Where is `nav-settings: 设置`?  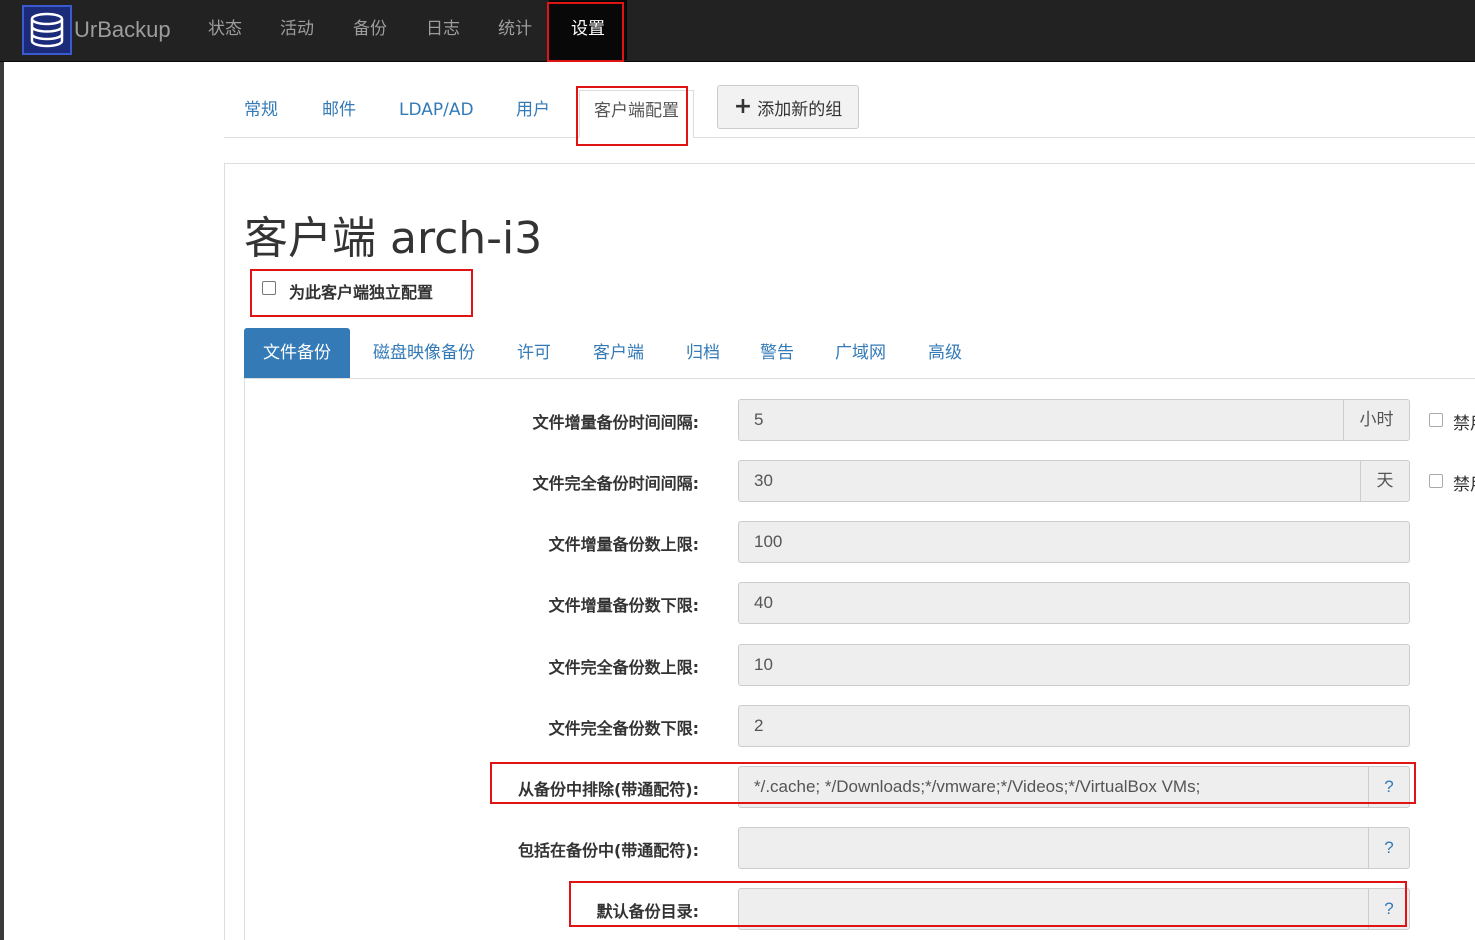
nav-settings: 设置 is located at coordinates (588, 30).